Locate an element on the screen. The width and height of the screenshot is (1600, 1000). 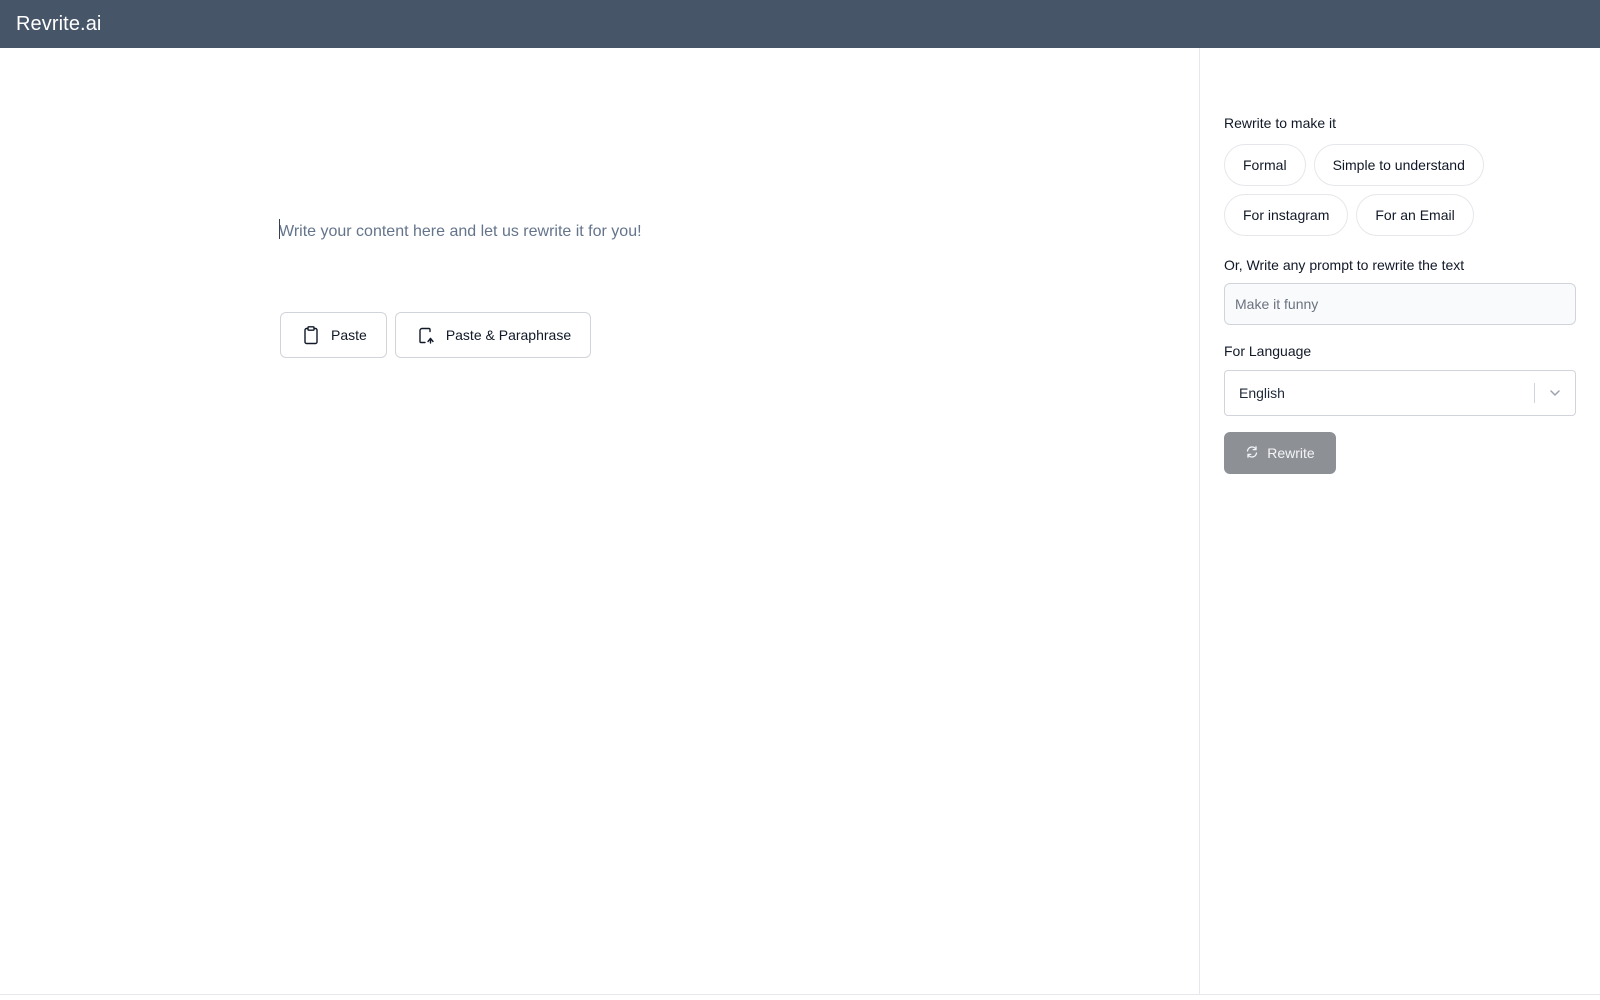
paste-button-label: Paste is located at coordinates (349, 335).